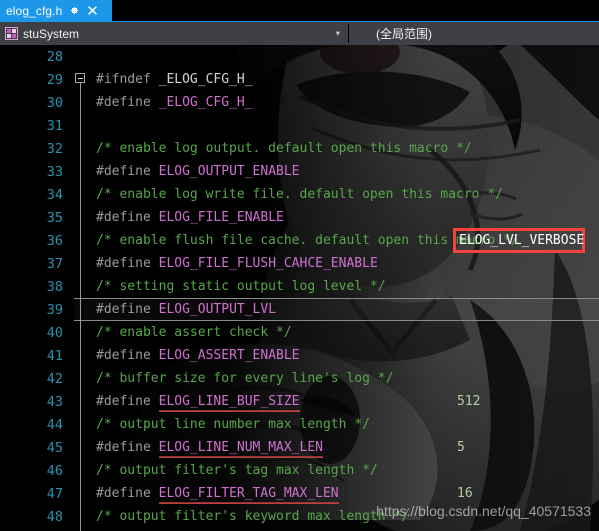 The height and width of the screenshot is (531, 599). What do you see at coordinates (174, 33) in the screenshot?
I see `type-selector-dropdown: stuSystem ▼` at bounding box center [174, 33].